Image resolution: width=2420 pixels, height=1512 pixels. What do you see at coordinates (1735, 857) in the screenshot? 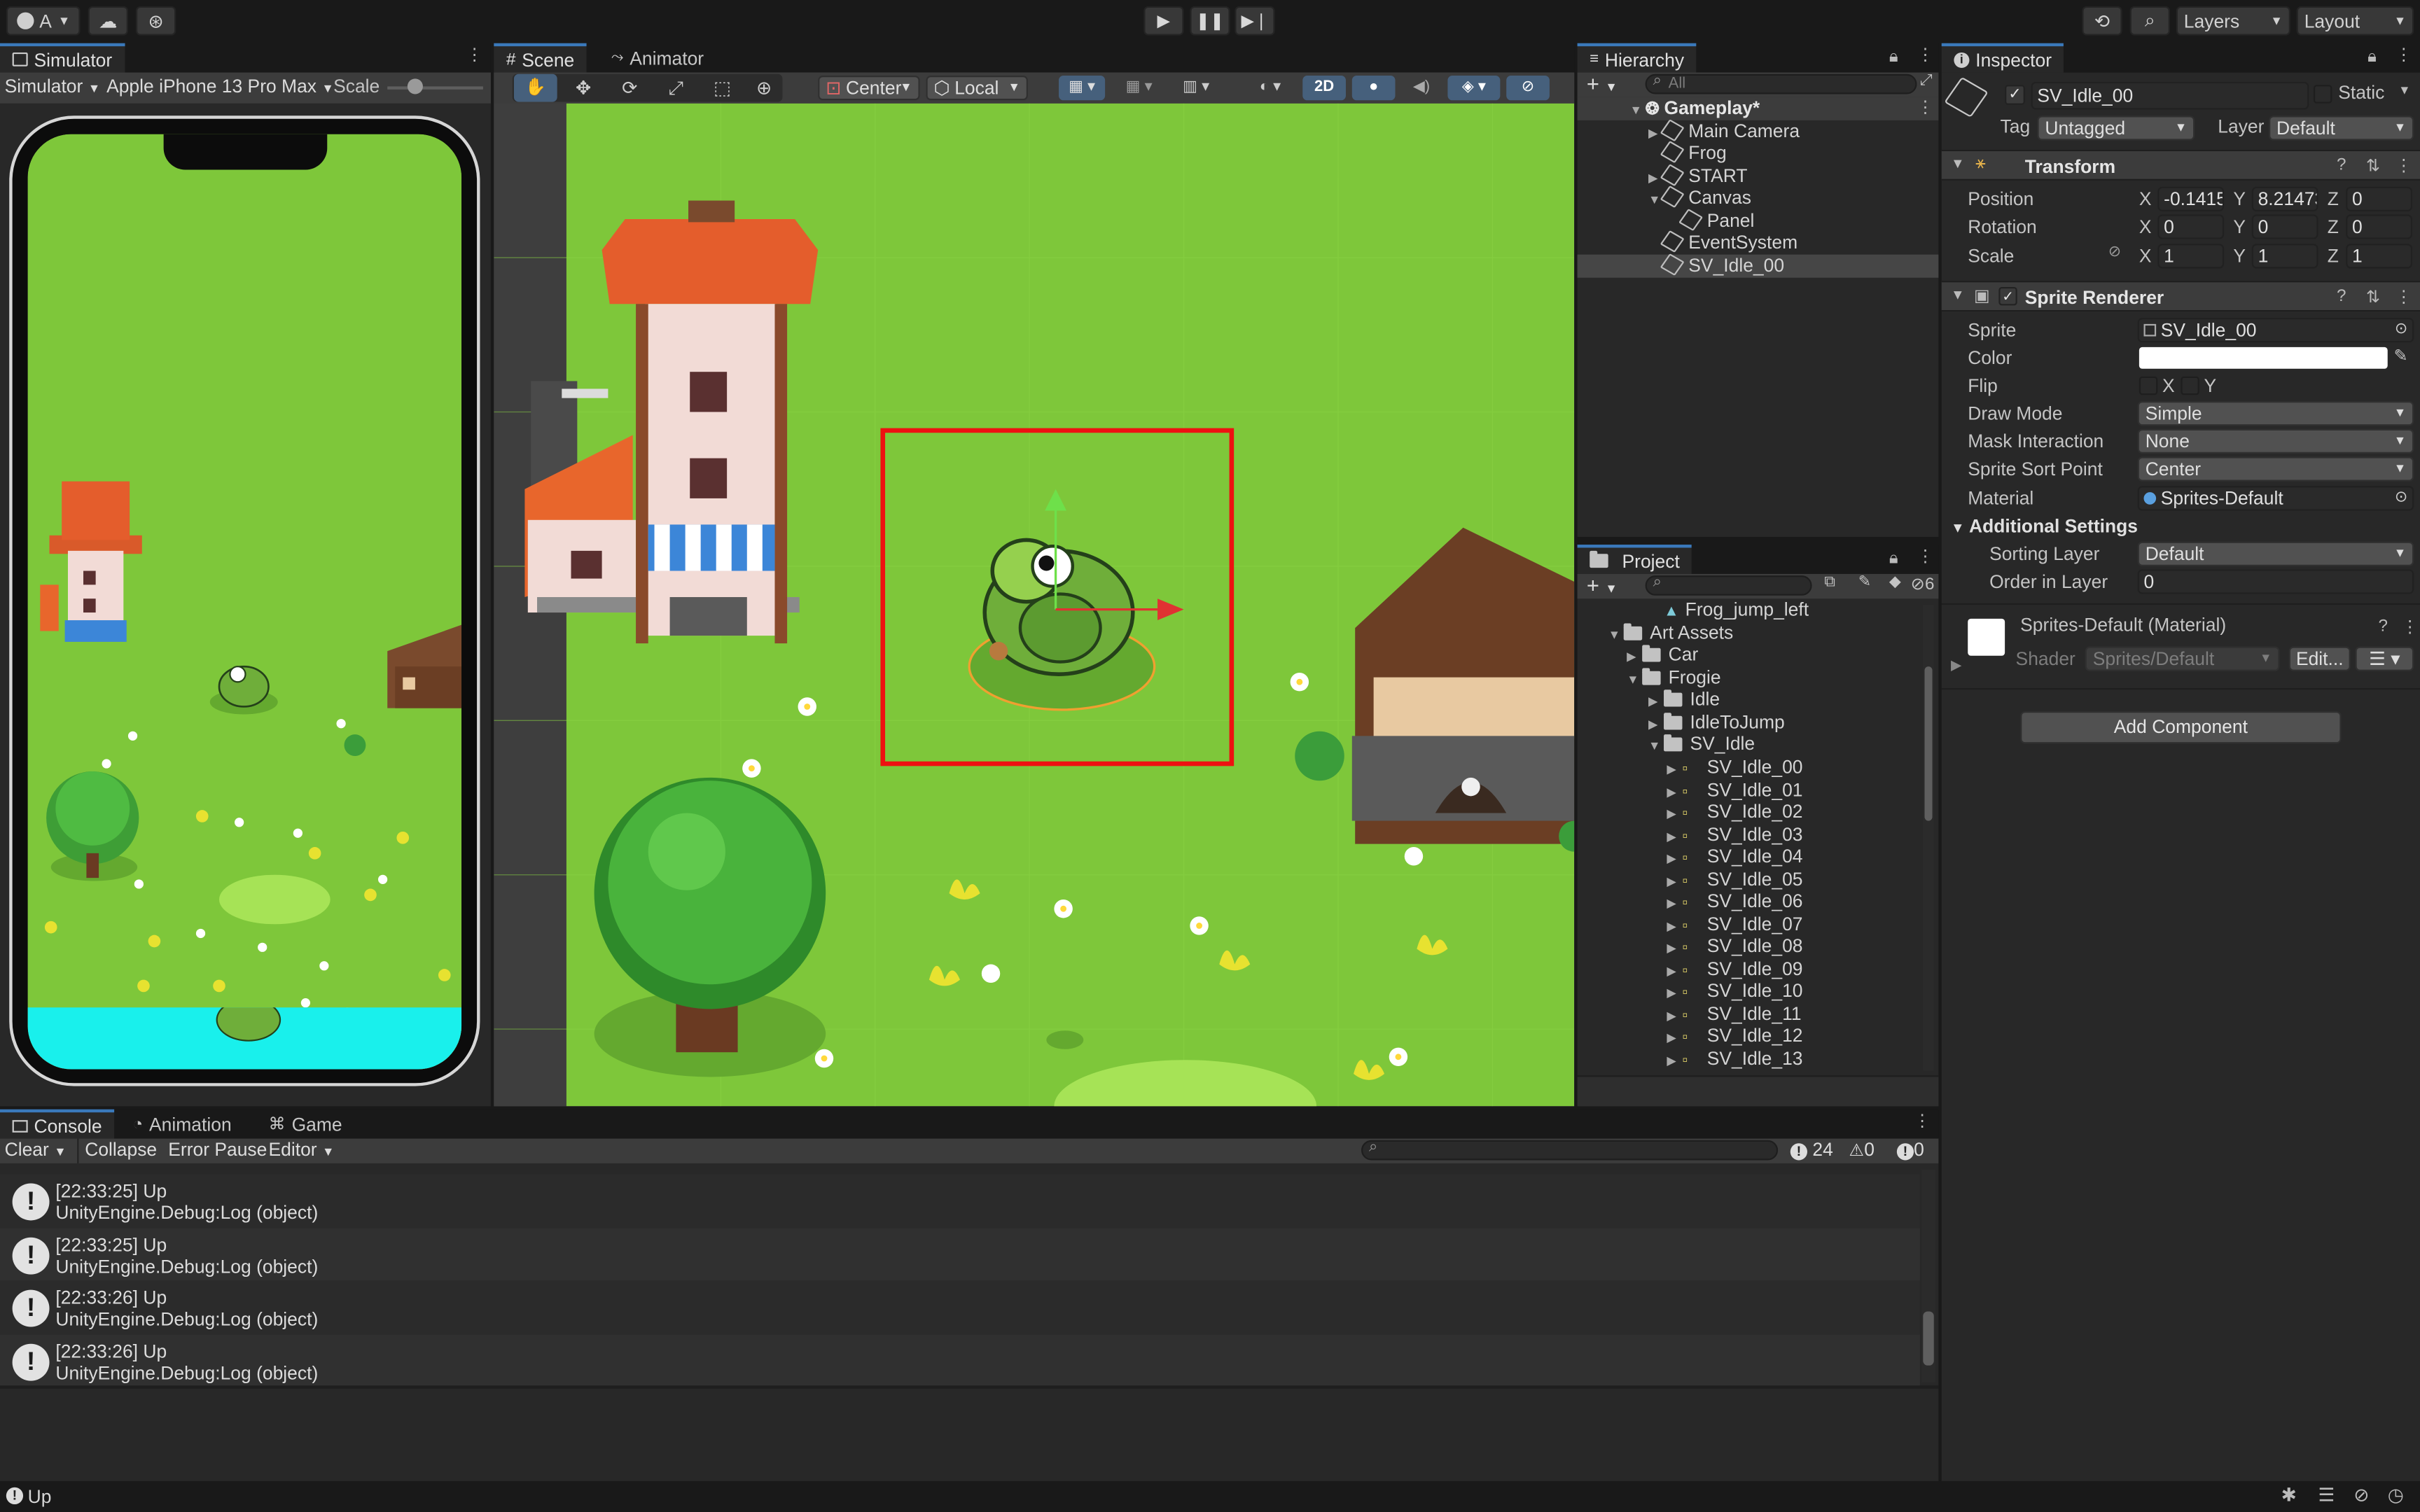
I see `sprite-item: ▶ ▫ SV_Idle_04` at bounding box center [1735, 857].